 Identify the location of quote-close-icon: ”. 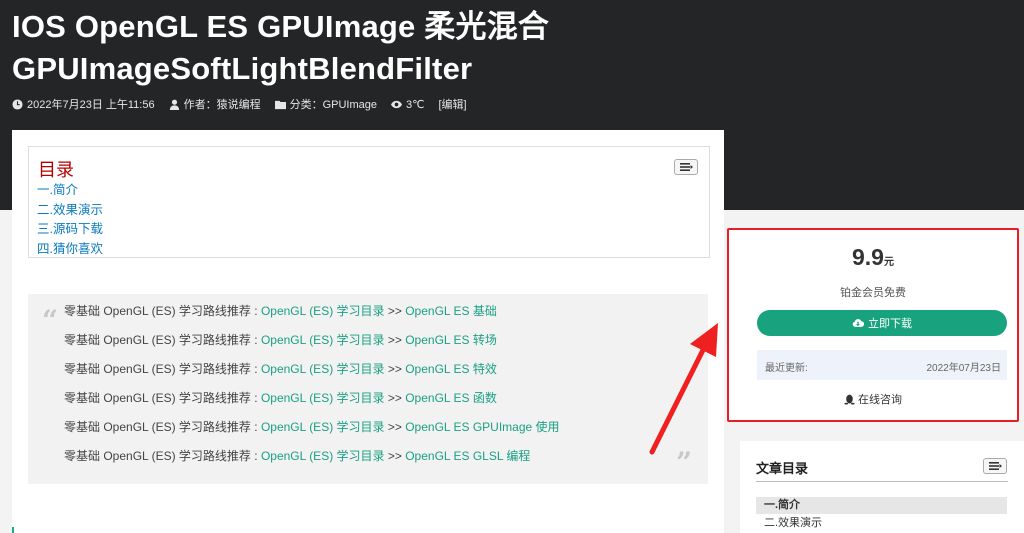
(684, 462).